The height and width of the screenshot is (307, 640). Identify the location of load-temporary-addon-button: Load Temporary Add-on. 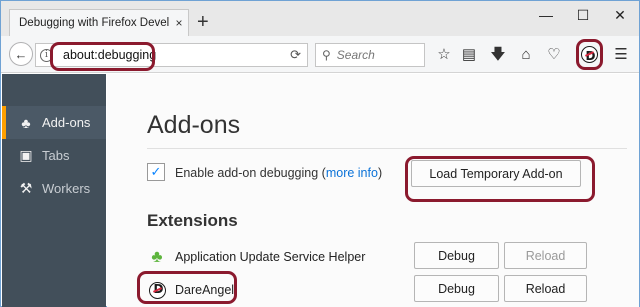
(496, 173).